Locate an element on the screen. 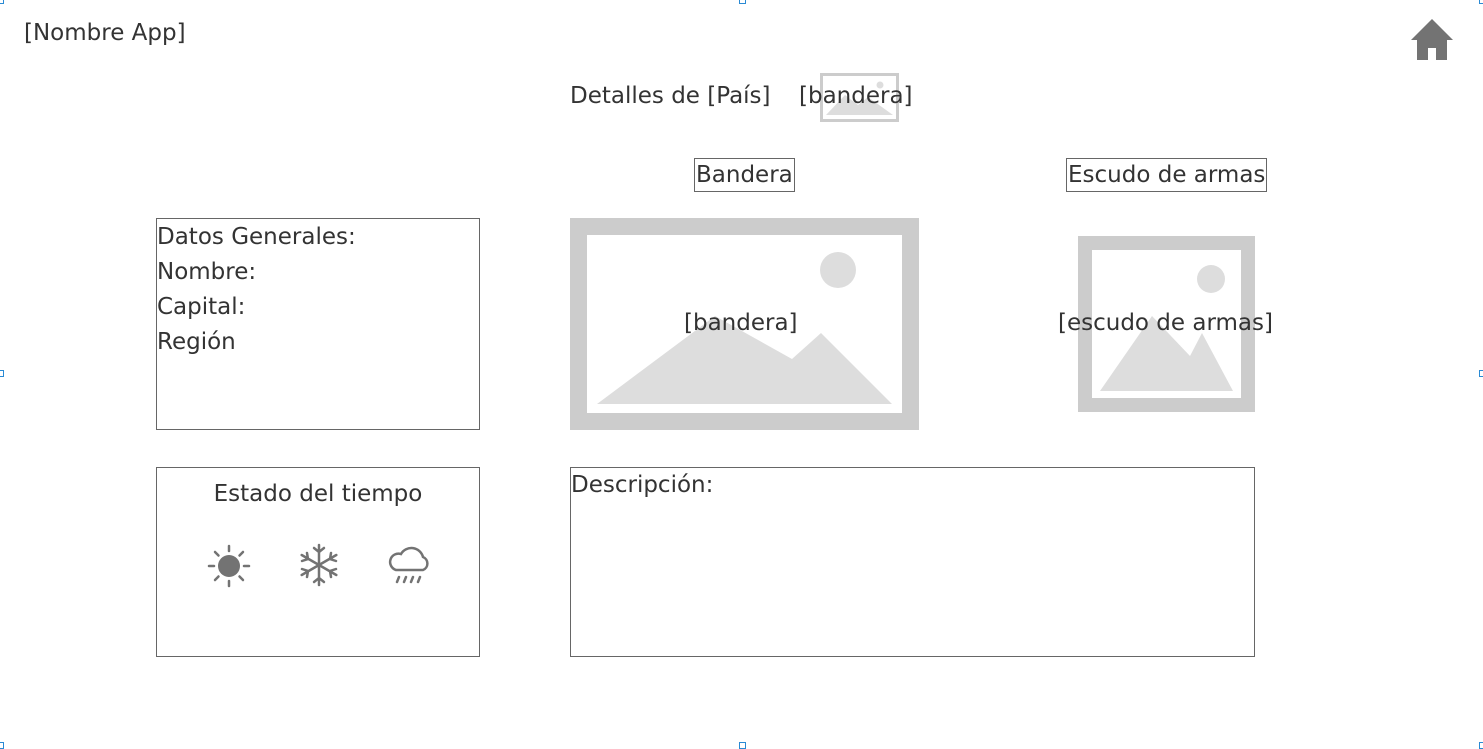 The height and width of the screenshot is (749, 1483). weather-title: Estado del tiempo is located at coordinates (318, 494).